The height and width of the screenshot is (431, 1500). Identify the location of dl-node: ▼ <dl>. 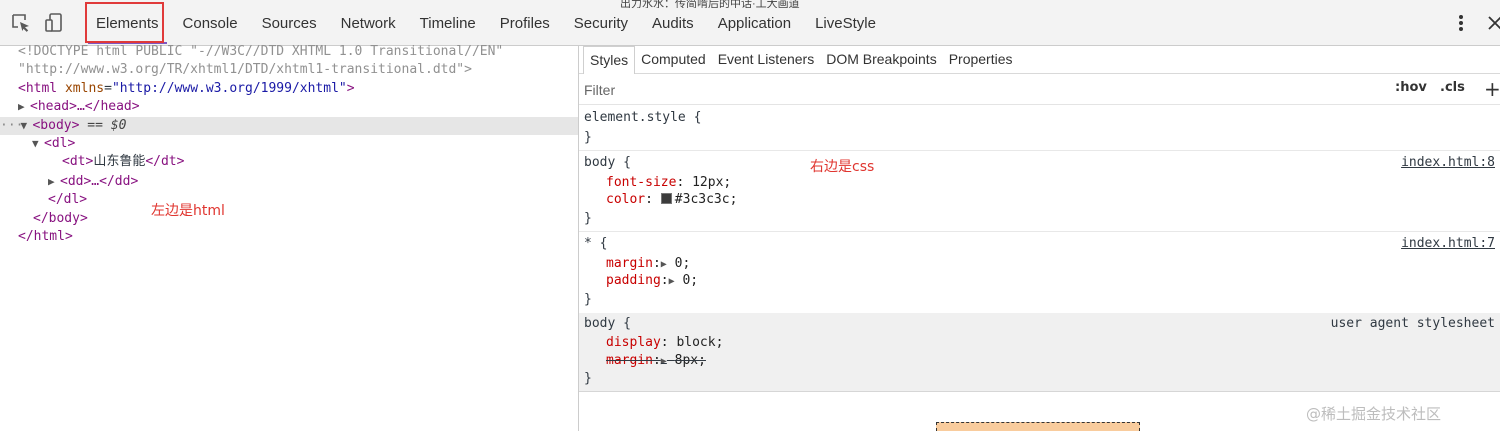
(53, 144).